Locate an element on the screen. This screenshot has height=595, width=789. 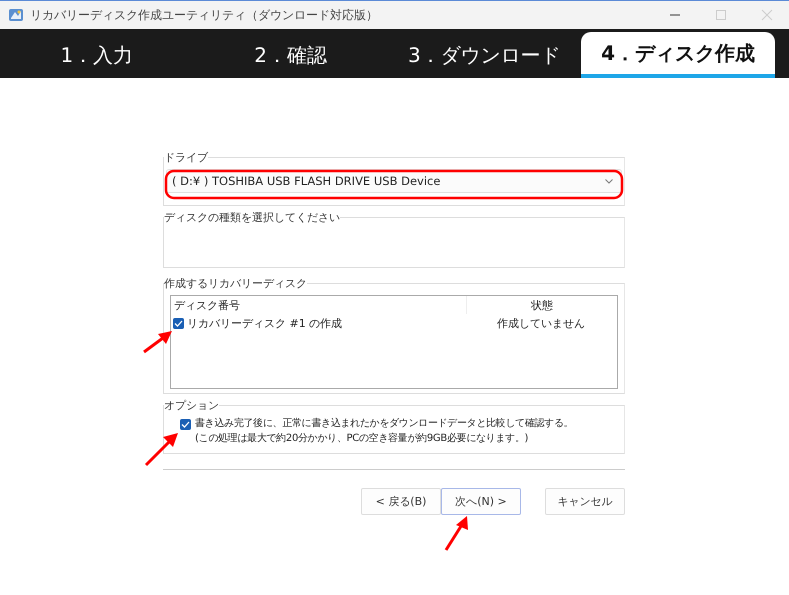
disk-name: リカバリーディスク #1 の作成 is located at coordinates (264, 323).